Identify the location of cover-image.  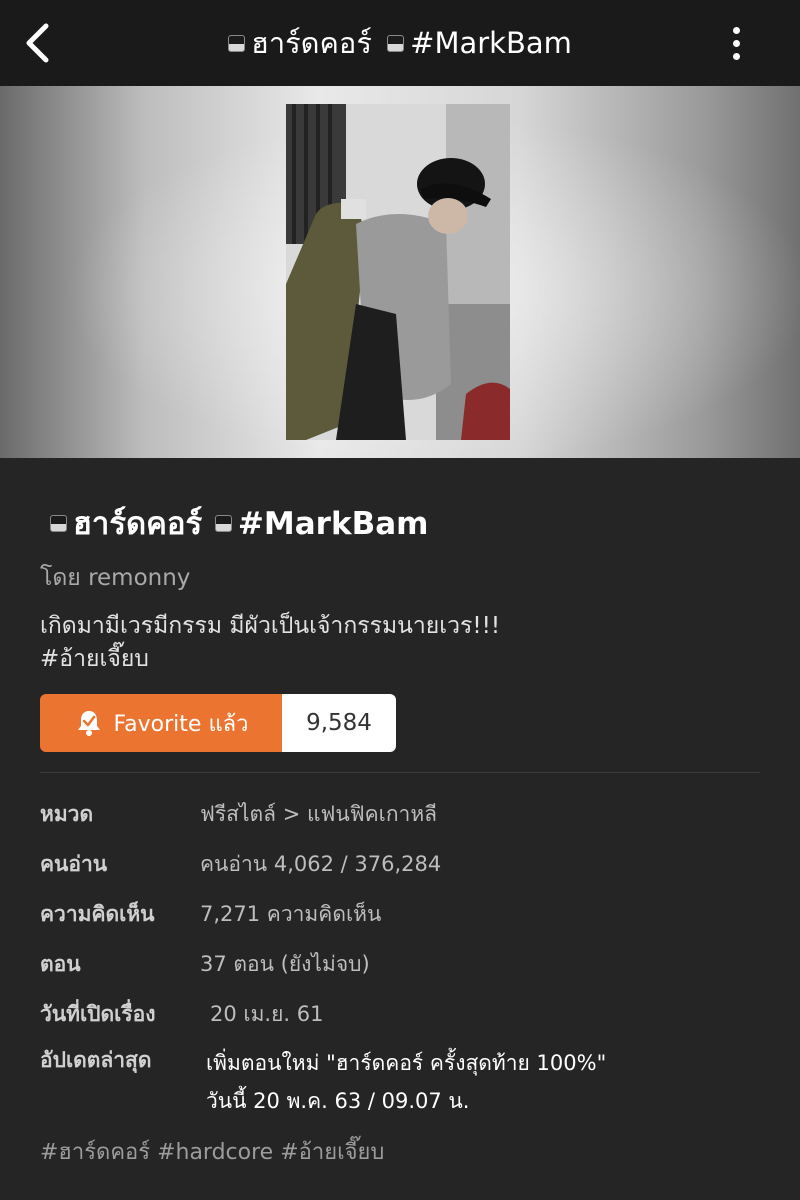
(398, 272).